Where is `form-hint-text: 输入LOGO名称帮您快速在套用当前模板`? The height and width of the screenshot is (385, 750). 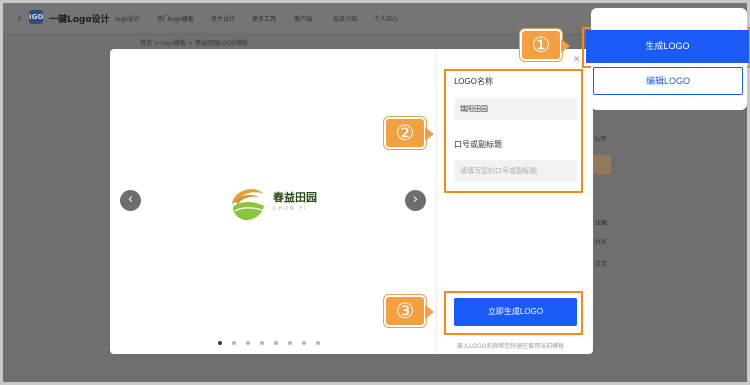 form-hint-text: 输入LOGO名称帮您快速在套用当前模板 is located at coordinates (511, 346).